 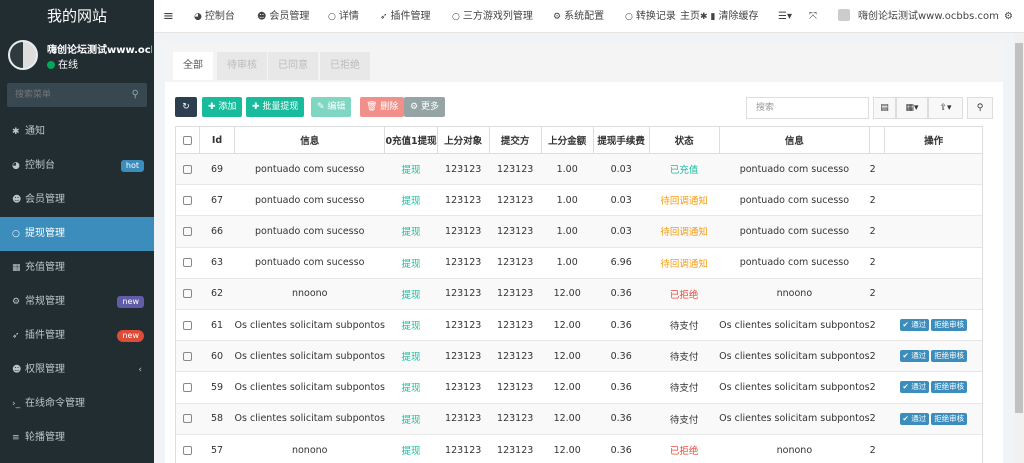 What do you see at coordinates (794, 418) in the screenshot?
I see `info2-cell: Os clientes solicitam subpontos` at bounding box center [794, 418].